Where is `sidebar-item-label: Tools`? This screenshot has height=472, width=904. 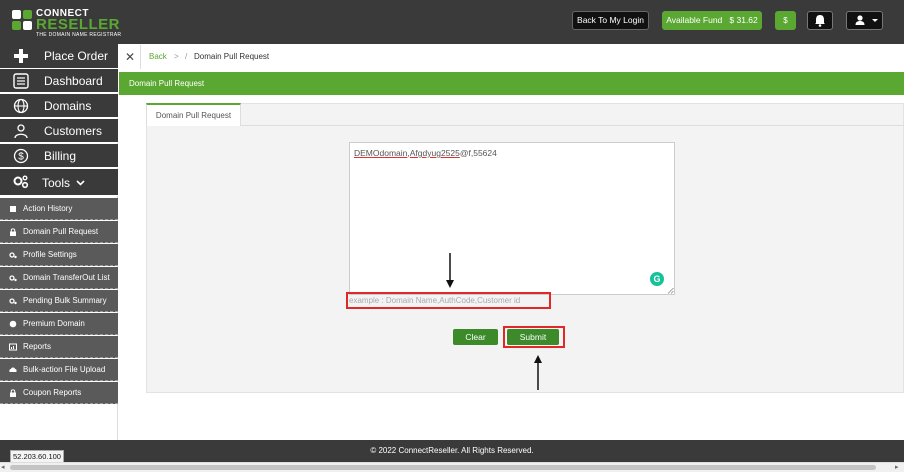 sidebar-item-label: Tools is located at coordinates (56, 183).